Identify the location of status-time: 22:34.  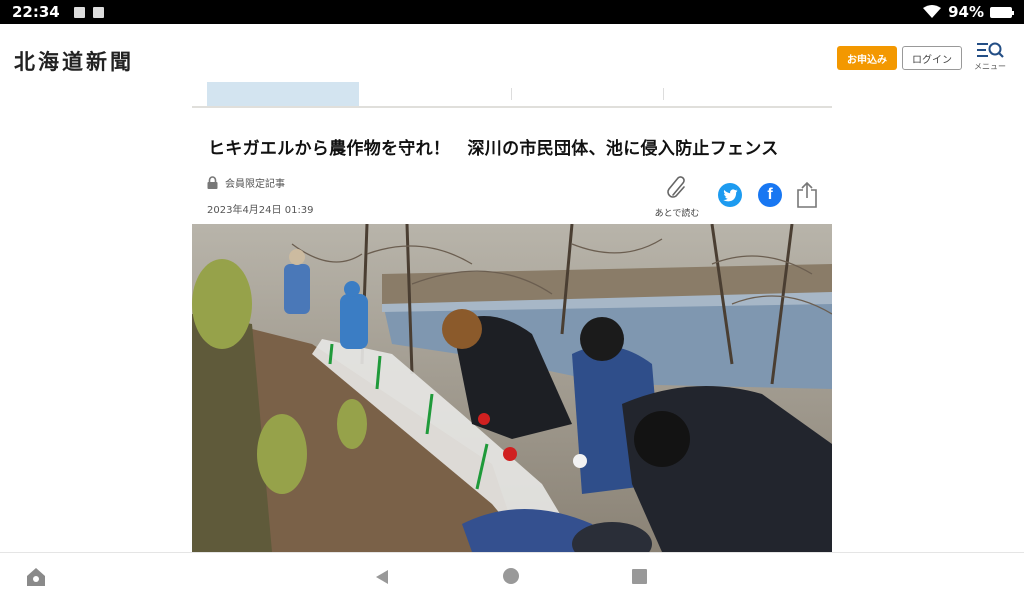
(36, 12).